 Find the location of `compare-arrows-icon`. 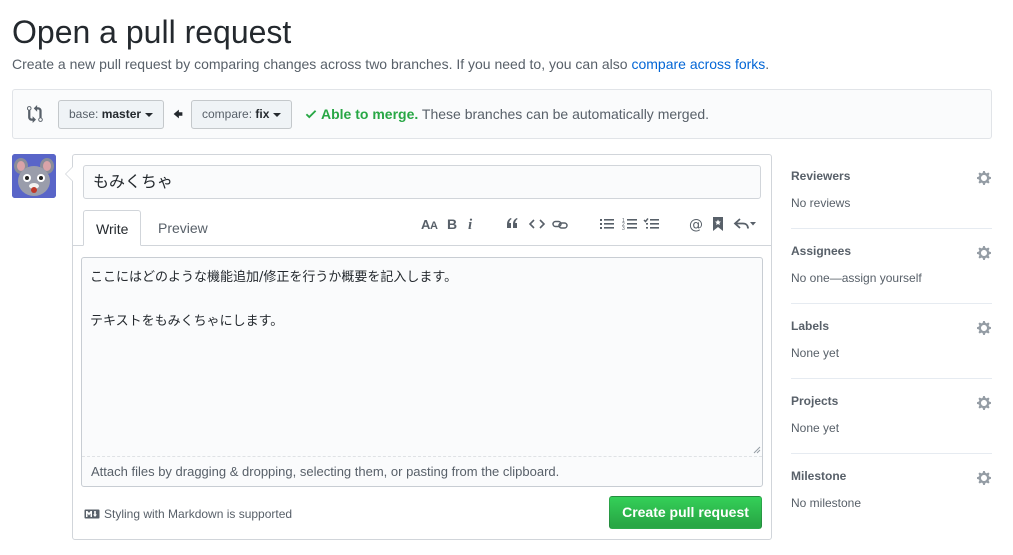

compare-arrows-icon is located at coordinates (36, 114).